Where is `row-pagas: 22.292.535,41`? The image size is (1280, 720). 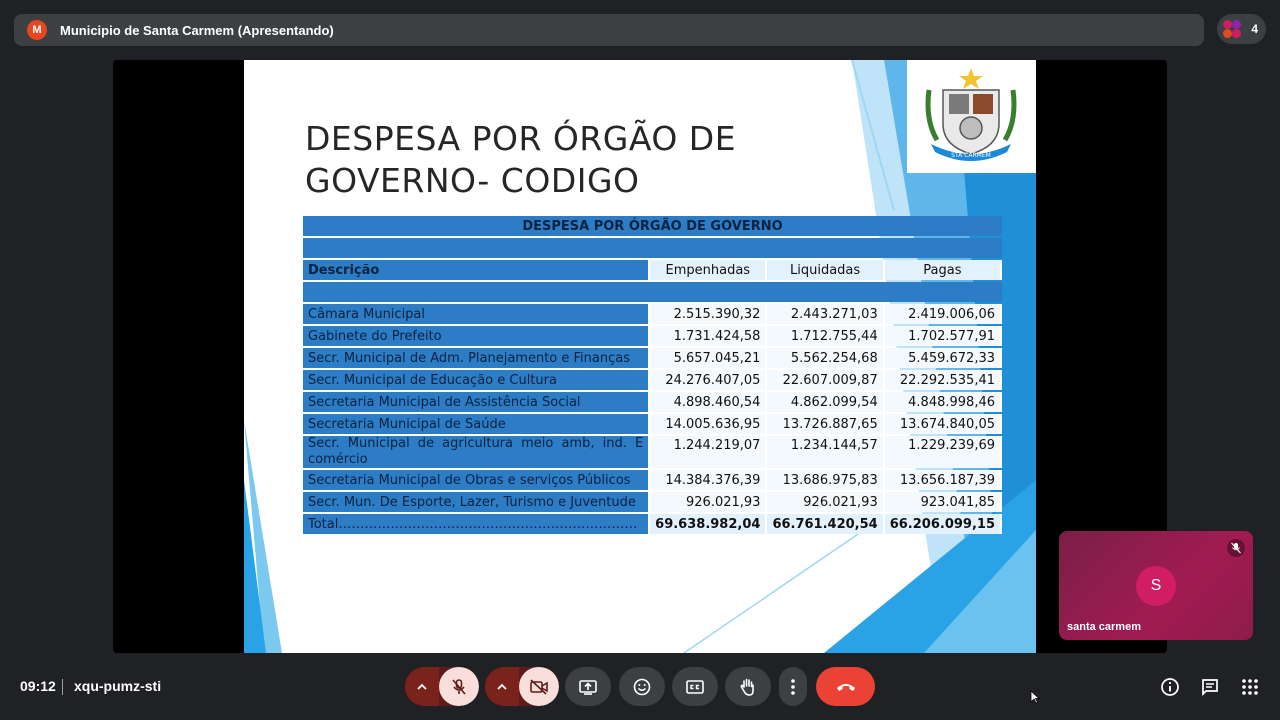
row-pagas: 22.292.535,41 is located at coordinates (943, 380).